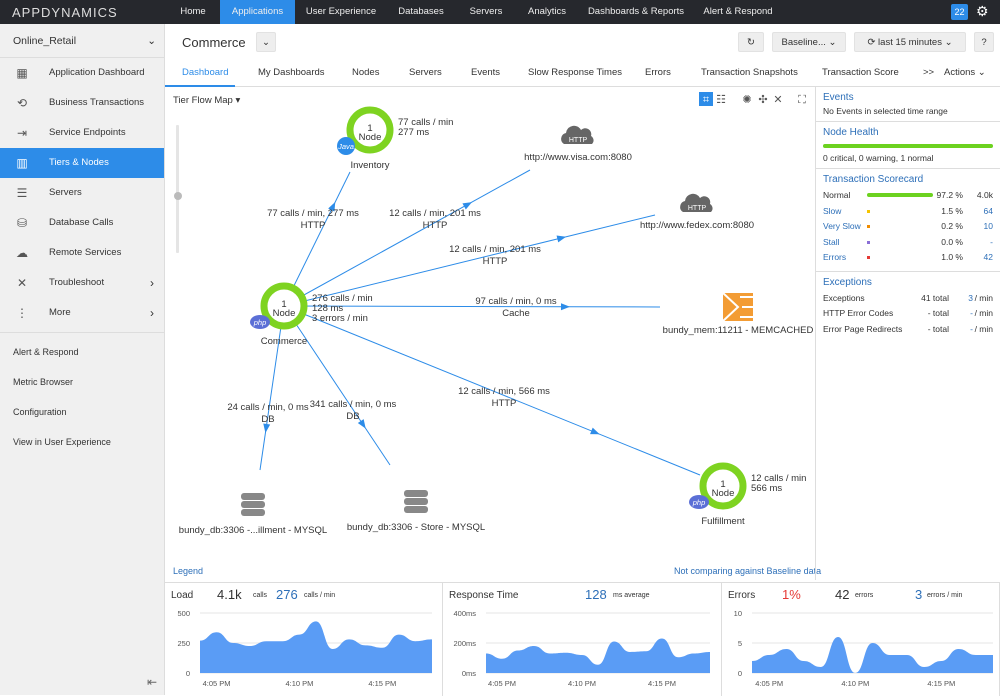 The width and height of the screenshot is (1000, 696). I want to click on sidebar-link-metric-browser: Metric Browser, so click(82, 382).